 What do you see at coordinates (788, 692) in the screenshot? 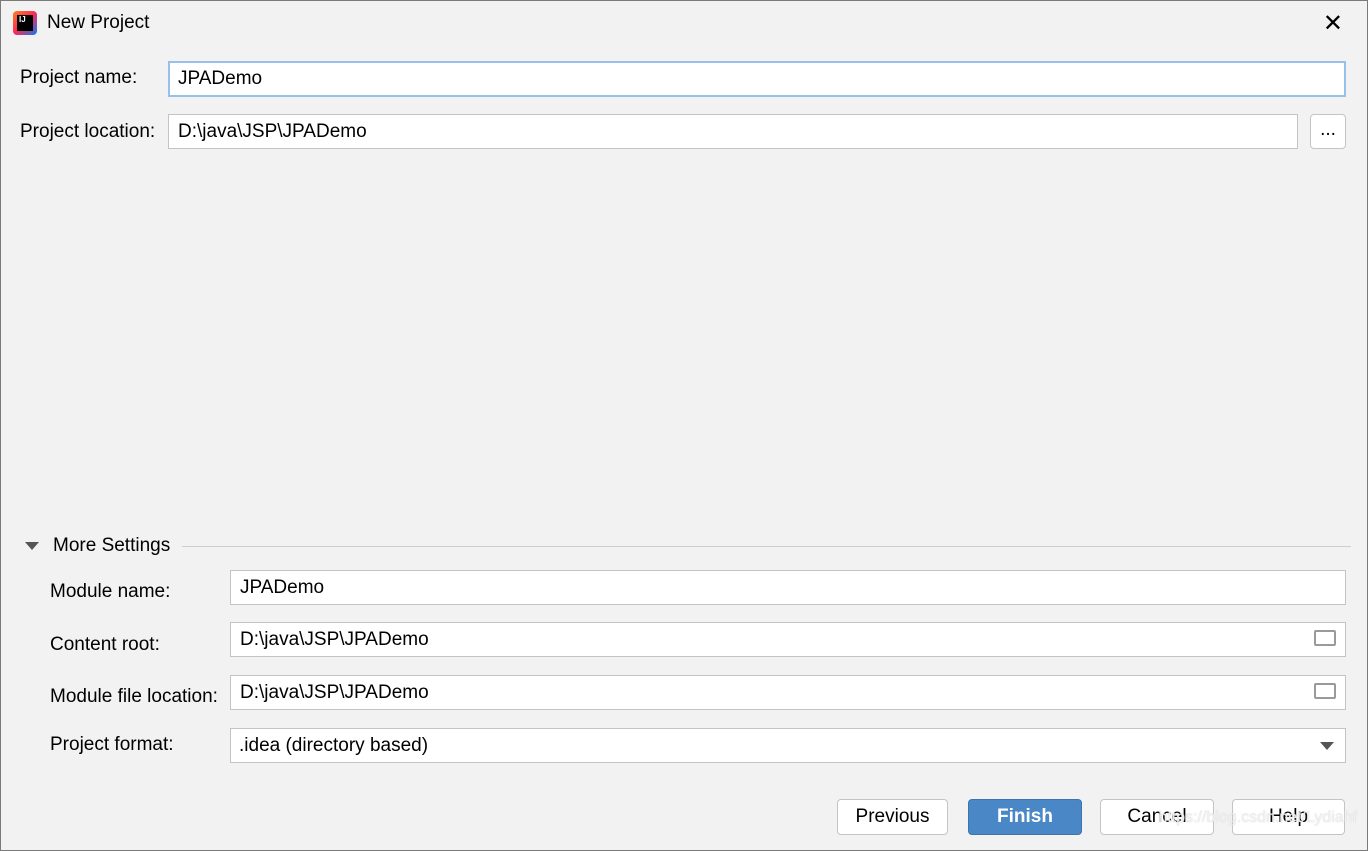
I see `module-file-location-input: D:\java\JSP\JPADemo` at bounding box center [788, 692].